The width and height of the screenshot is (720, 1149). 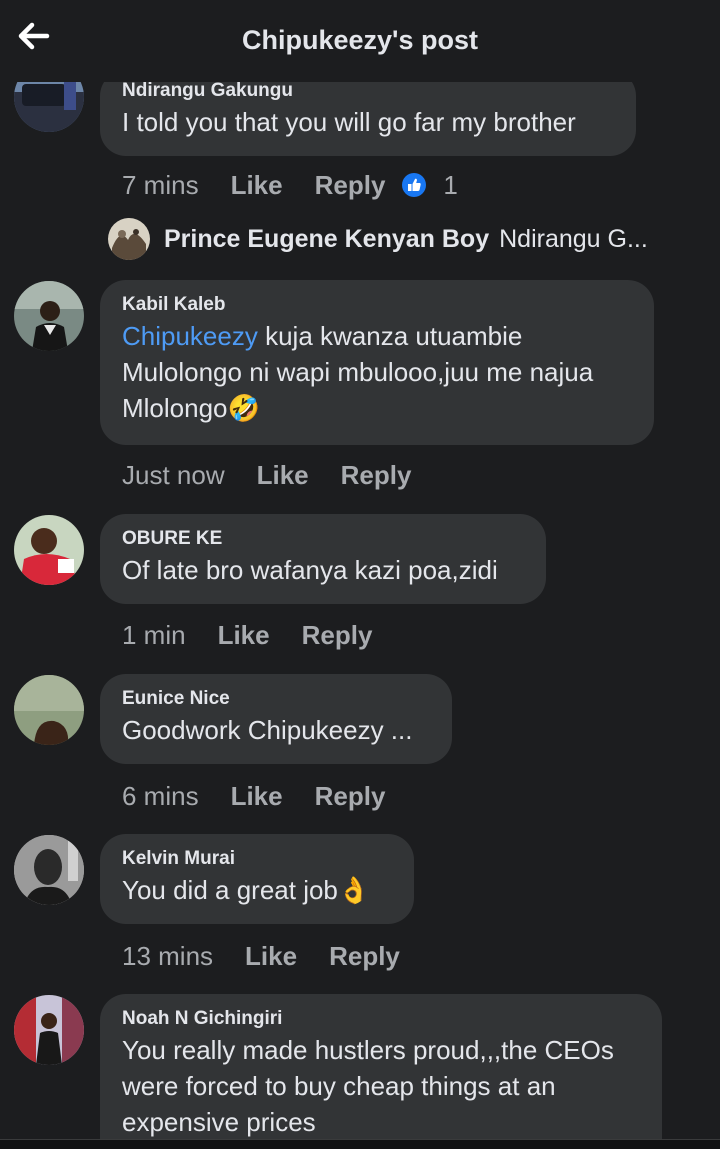 What do you see at coordinates (243, 408) in the screenshot?
I see `rofl-emoji: 🤣` at bounding box center [243, 408].